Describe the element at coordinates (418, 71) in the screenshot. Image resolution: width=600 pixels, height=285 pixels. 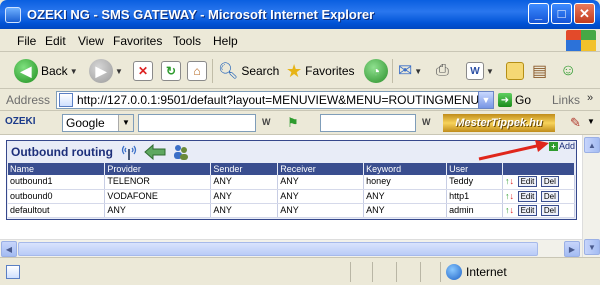
I see `mail-dropdown-icon: ▼` at that location.